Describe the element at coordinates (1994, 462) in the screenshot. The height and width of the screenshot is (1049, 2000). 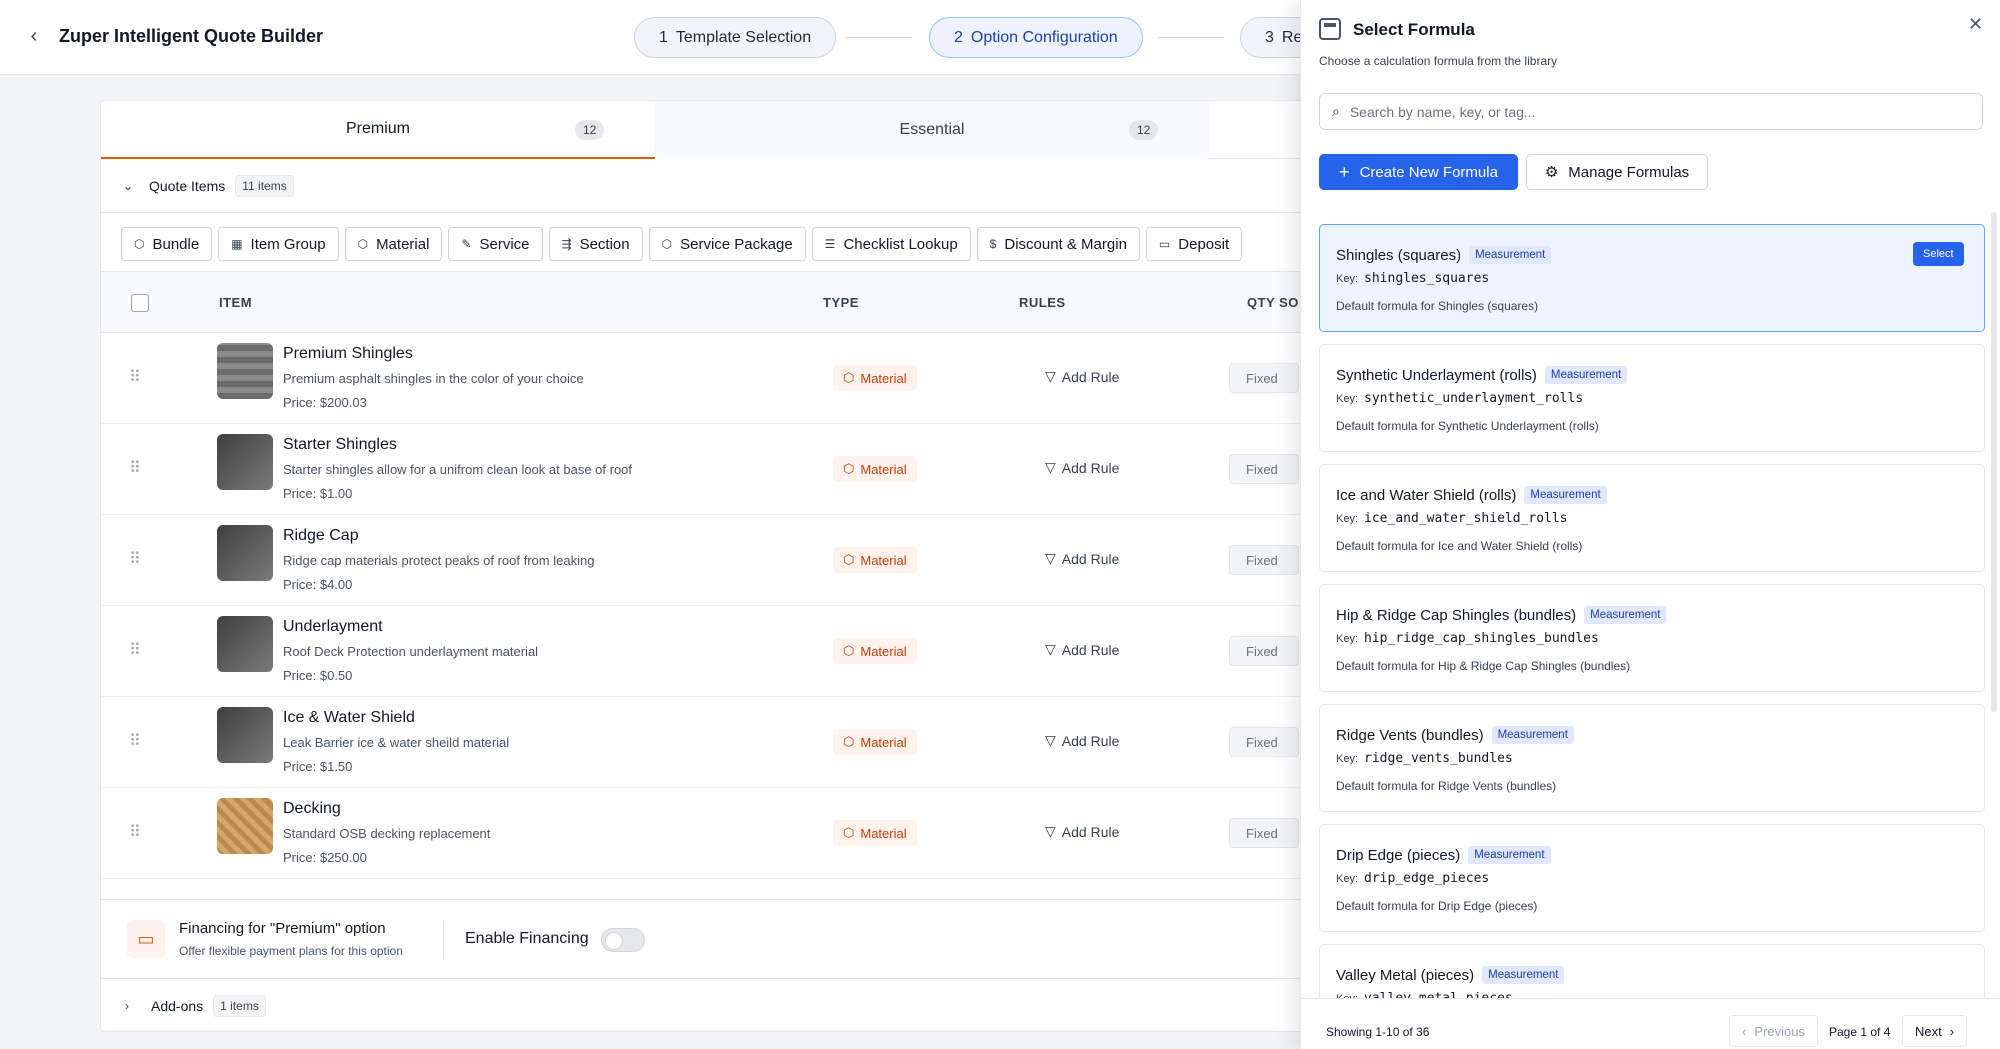
I see `formula-list-scrollbar` at that location.